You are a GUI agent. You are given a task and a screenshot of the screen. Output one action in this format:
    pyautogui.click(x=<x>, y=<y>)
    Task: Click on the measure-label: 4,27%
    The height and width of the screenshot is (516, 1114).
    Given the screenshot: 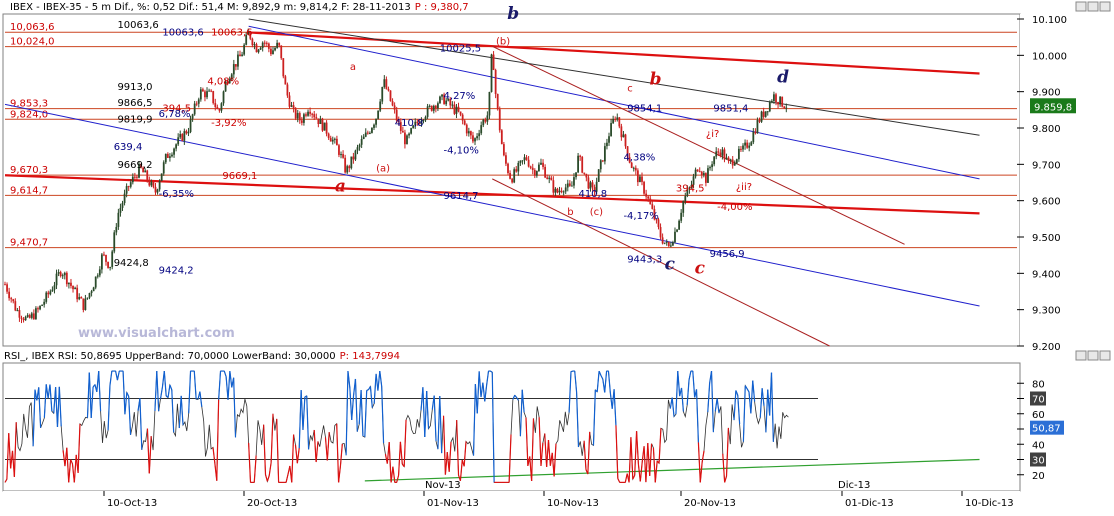 What is the action you would take?
    pyautogui.click(x=460, y=96)
    